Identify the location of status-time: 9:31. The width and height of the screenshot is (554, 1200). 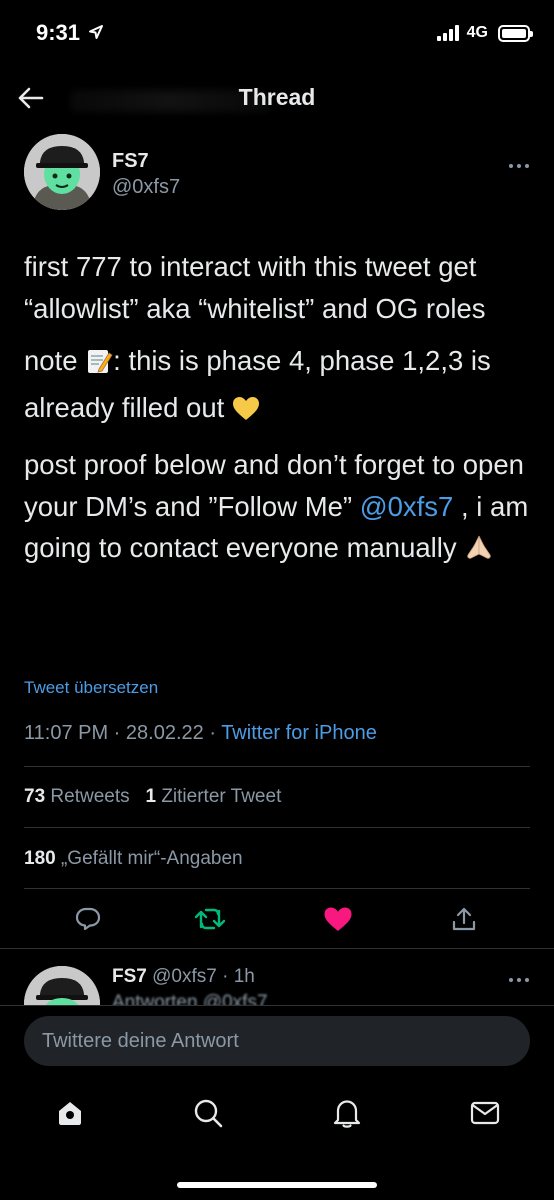
(58, 32).